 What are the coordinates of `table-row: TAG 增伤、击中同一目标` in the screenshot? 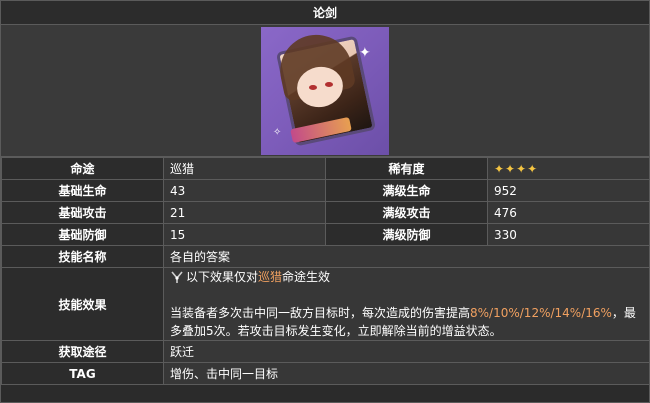 It's located at (325, 373).